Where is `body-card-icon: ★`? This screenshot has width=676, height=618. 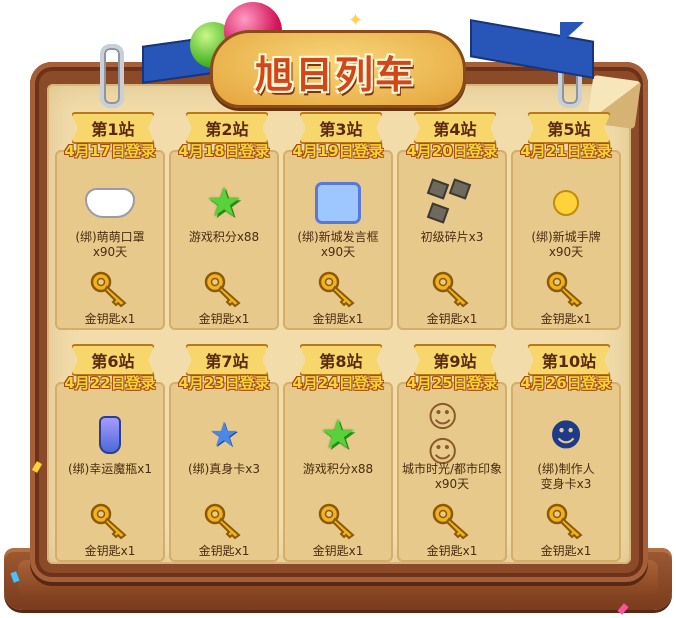 body-card-icon: ★ is located at coordinates (224, 435).